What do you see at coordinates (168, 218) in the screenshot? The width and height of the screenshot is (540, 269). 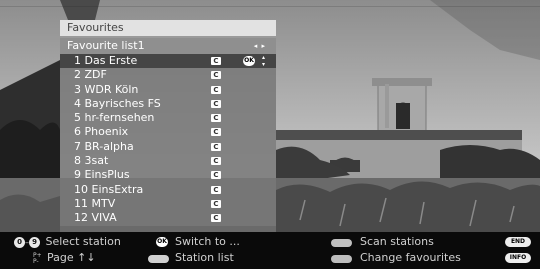 I see `channel-row: 12 VIVA C` at bounding box center [168, 218].